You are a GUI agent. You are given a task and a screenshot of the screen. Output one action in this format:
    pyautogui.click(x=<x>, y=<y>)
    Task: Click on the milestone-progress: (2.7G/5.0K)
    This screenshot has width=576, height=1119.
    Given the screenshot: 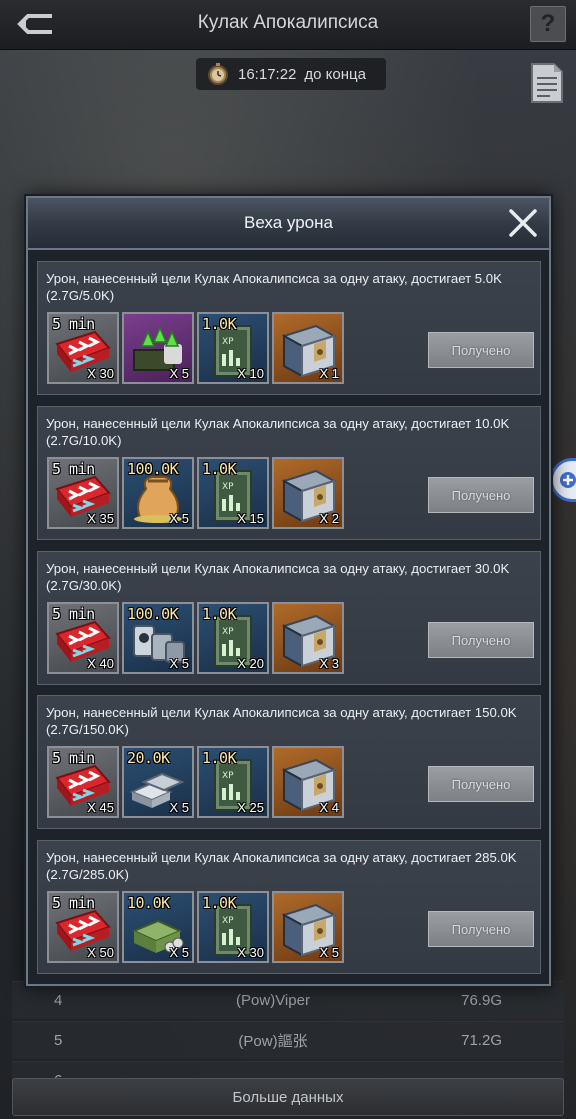 What is the action you would take?
    pyautogui.click(x=80, y=295)
    